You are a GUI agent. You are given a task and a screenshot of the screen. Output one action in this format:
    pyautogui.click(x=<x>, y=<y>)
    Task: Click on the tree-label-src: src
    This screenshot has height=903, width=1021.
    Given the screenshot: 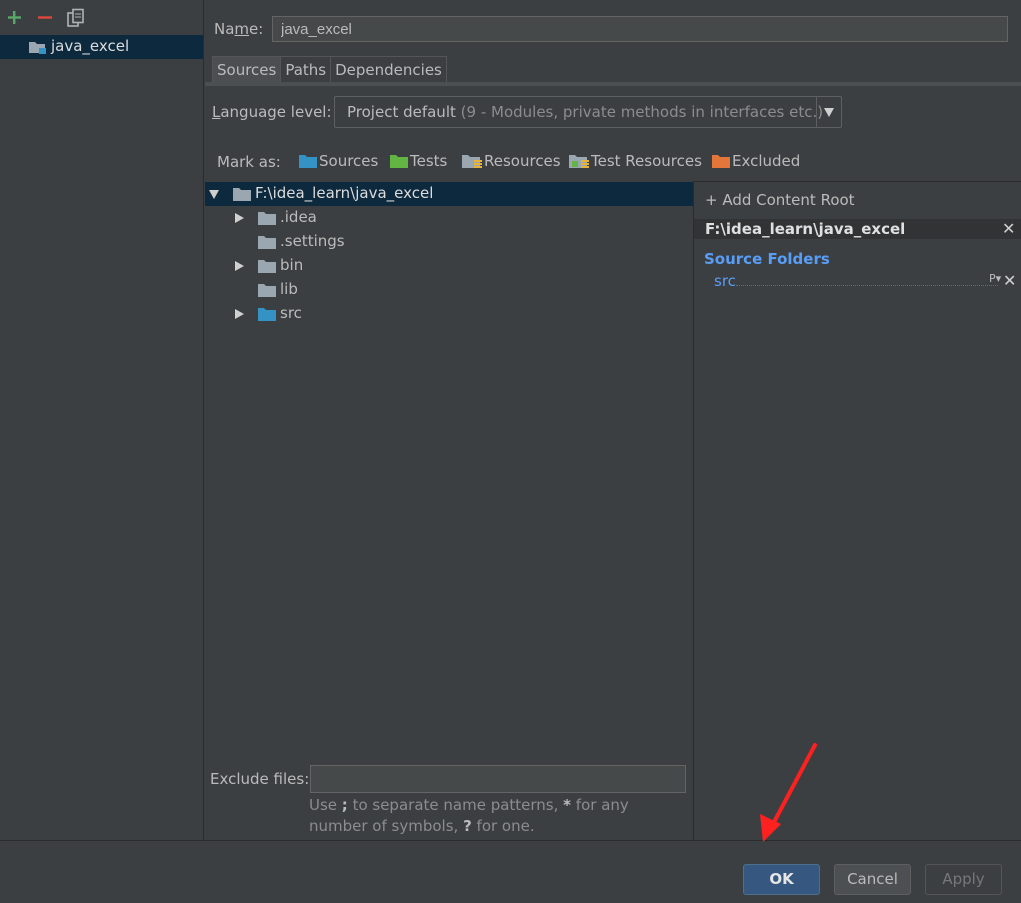 What is the action you would take?
    pyautogui.click(x=291, y=313)
    